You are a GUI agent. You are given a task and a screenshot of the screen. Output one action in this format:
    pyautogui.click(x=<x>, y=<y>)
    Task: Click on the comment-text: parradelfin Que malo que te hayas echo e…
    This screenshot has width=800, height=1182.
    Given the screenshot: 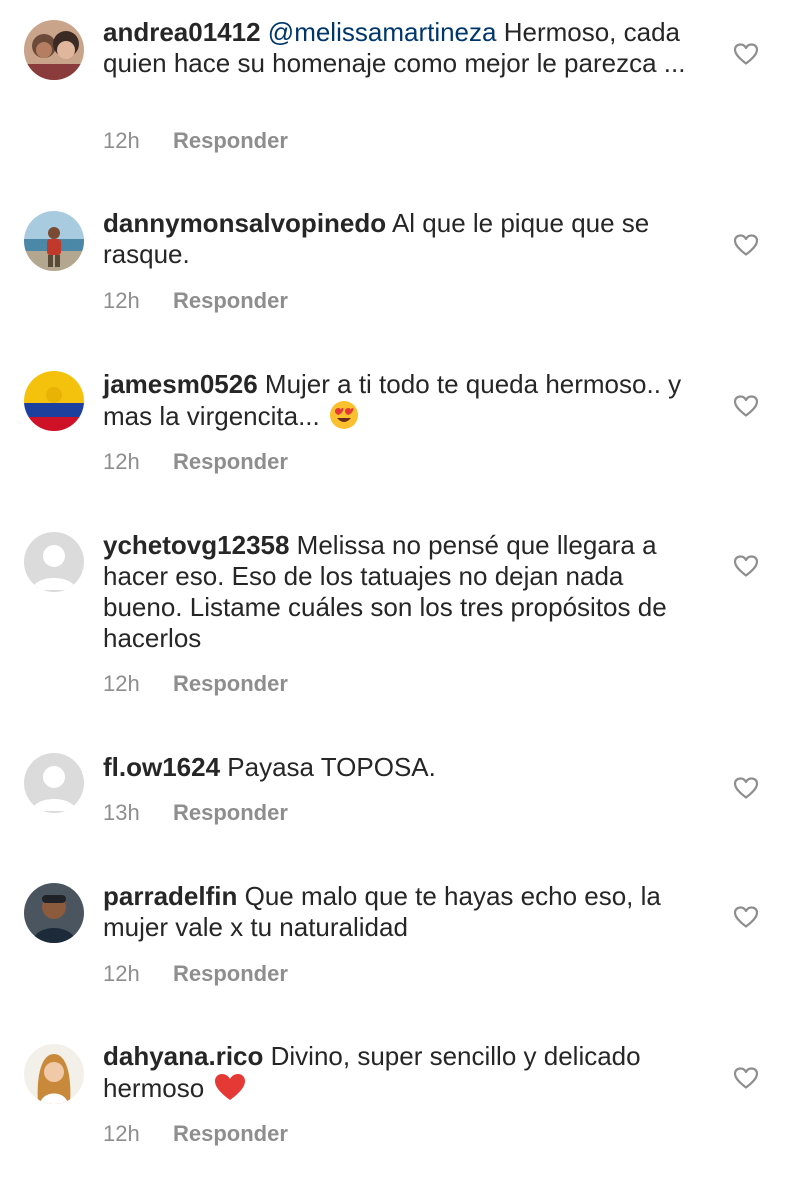 What is the action you would take?
    pyautogui.click(x=403, y=912)
    